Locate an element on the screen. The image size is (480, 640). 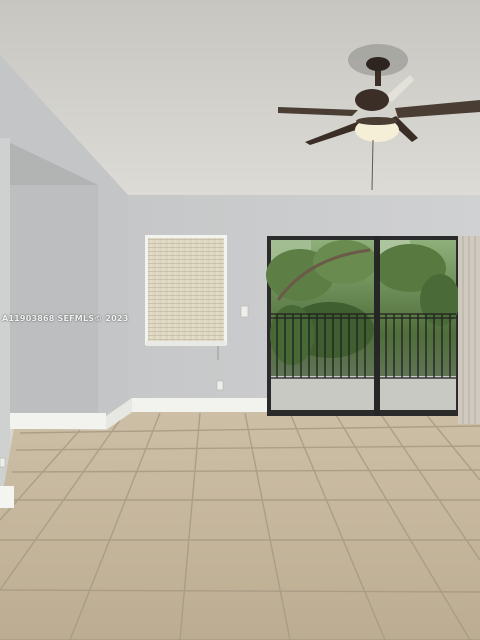
baseboard-back is located at coordinates (200, 405).